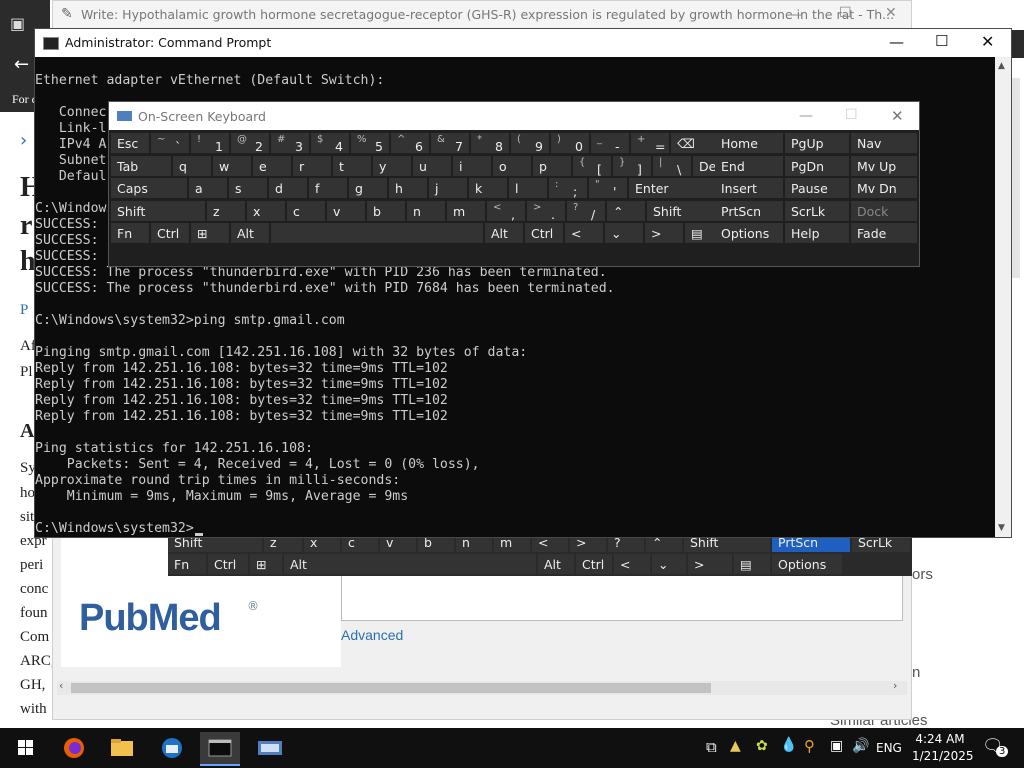 This screenshot has width=1024, height=768. I want to click on osk-key: a, so click(208, 188).